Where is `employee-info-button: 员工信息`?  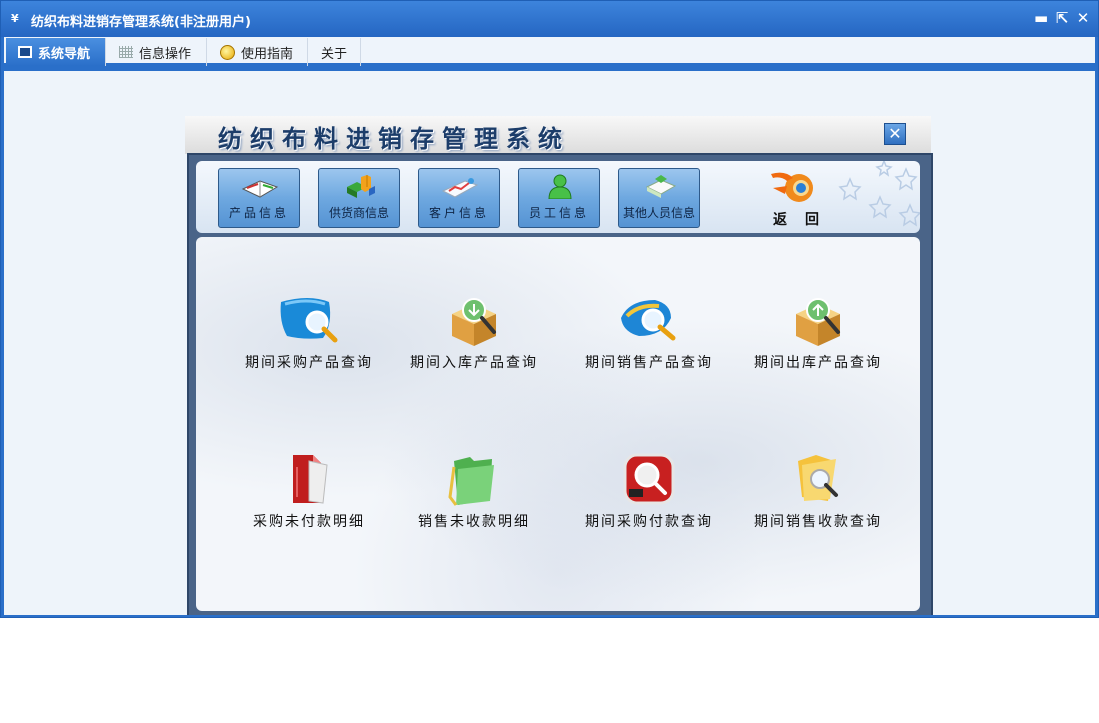 employee-info-button: 员工信息 is located at coordinates (559, 198).